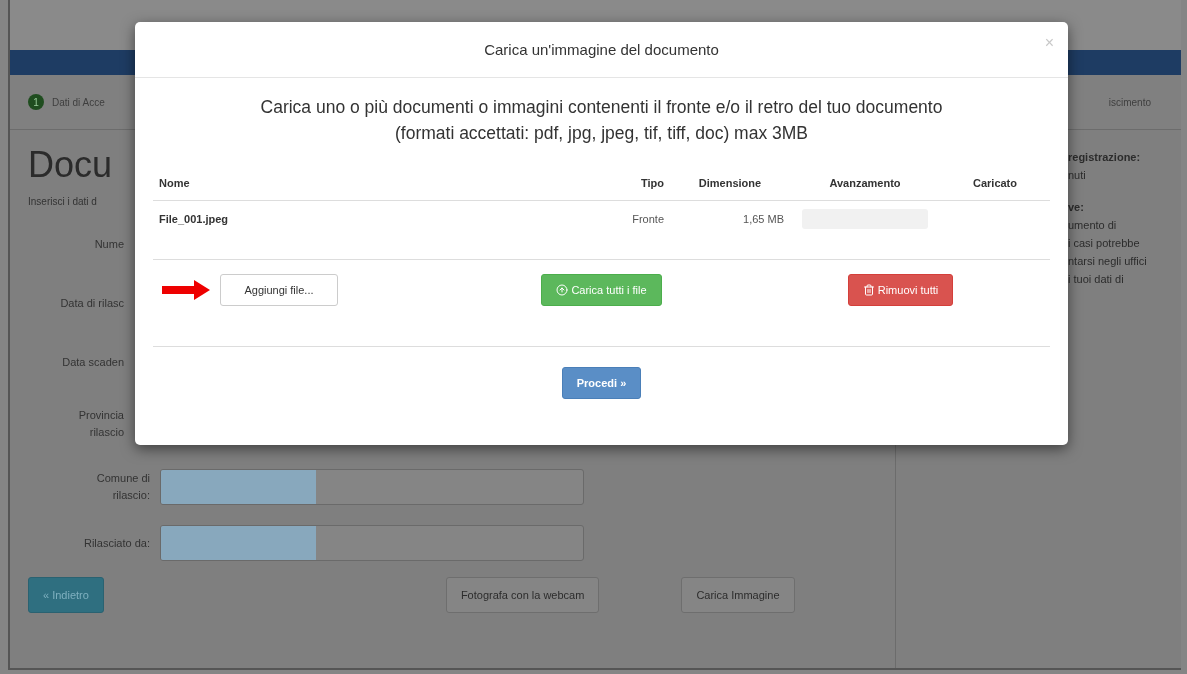 The width and height of the screenshot is (1187, 674). What do you see at coordinates (1077, 175) in the screenshot?
I see `sidebar-text: nuti` at bounding box center [1077, 175].